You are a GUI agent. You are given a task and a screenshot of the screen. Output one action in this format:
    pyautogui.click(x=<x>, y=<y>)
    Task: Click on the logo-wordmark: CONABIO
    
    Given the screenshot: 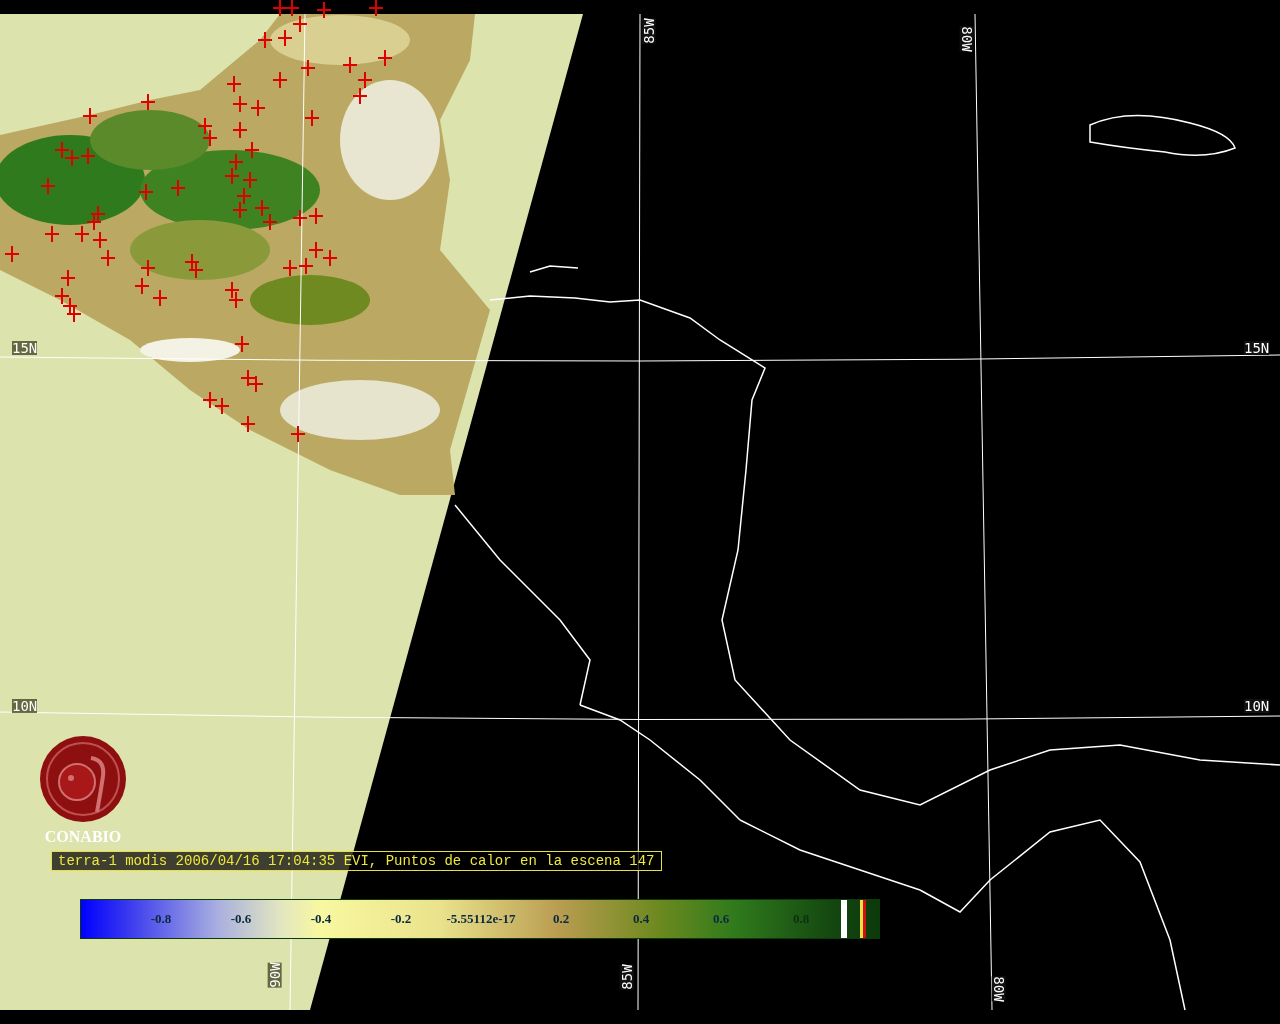 What is the action you would take?
    pyautogui.click(x=83, y=837)
    